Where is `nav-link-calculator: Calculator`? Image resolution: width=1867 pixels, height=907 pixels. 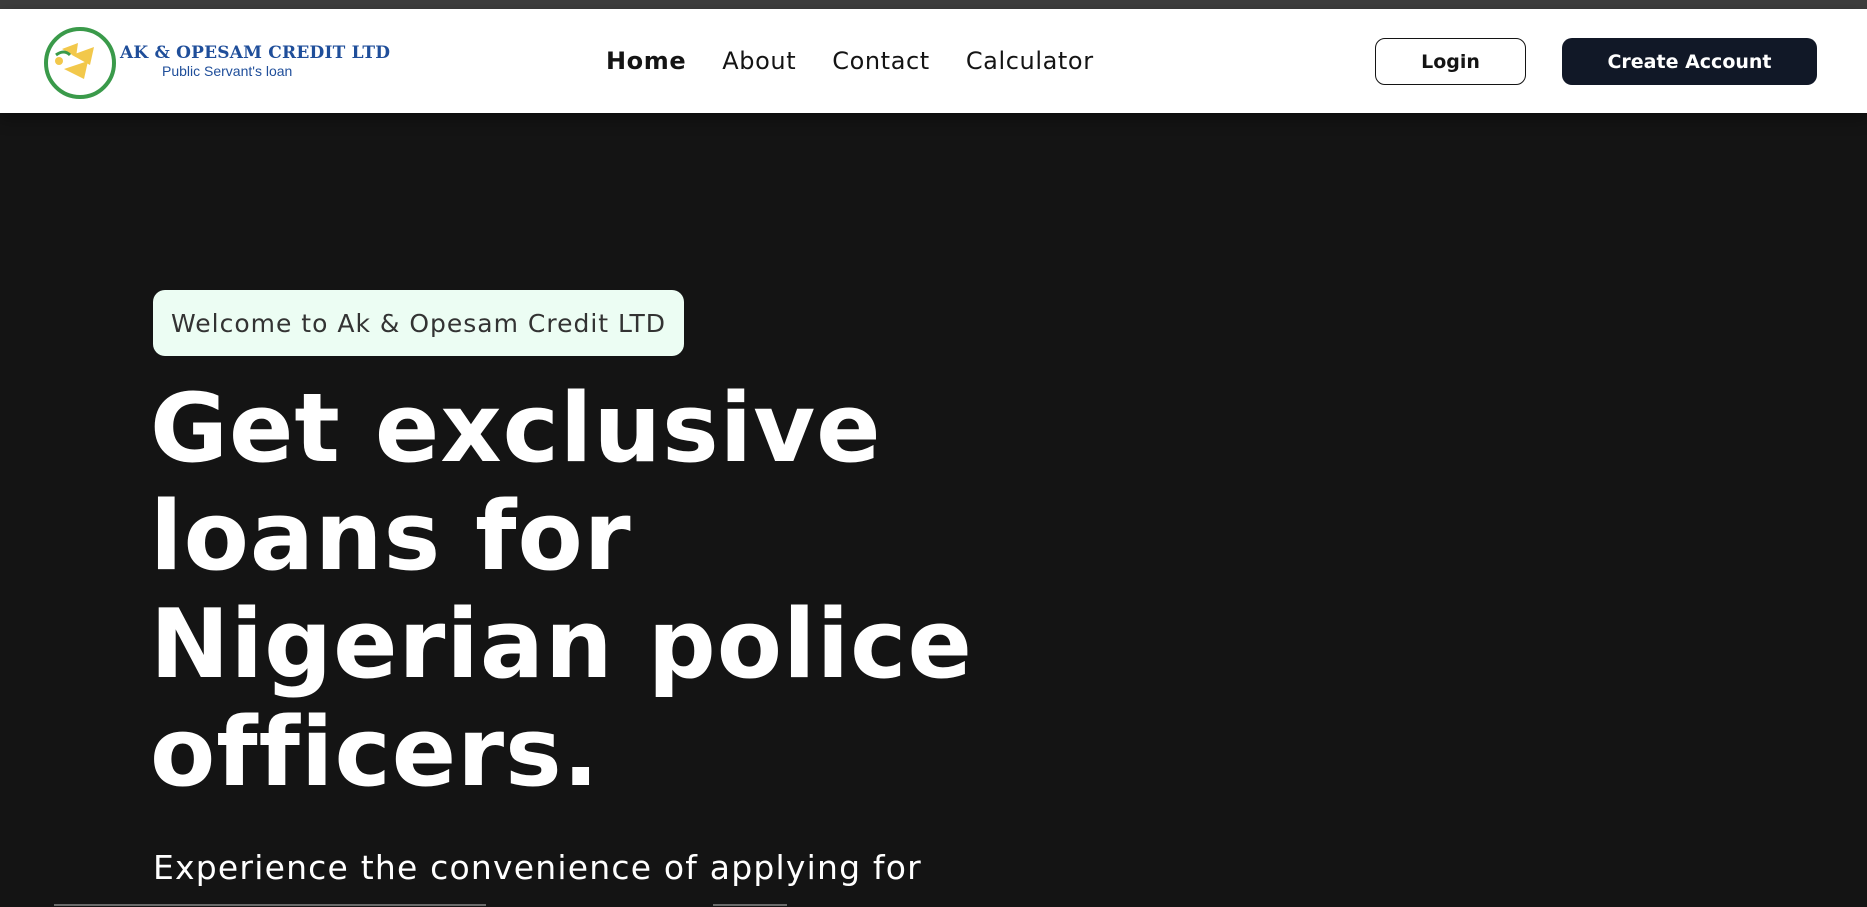 nav-link-calculator: Calculator is located at coordinates (1030, 61).